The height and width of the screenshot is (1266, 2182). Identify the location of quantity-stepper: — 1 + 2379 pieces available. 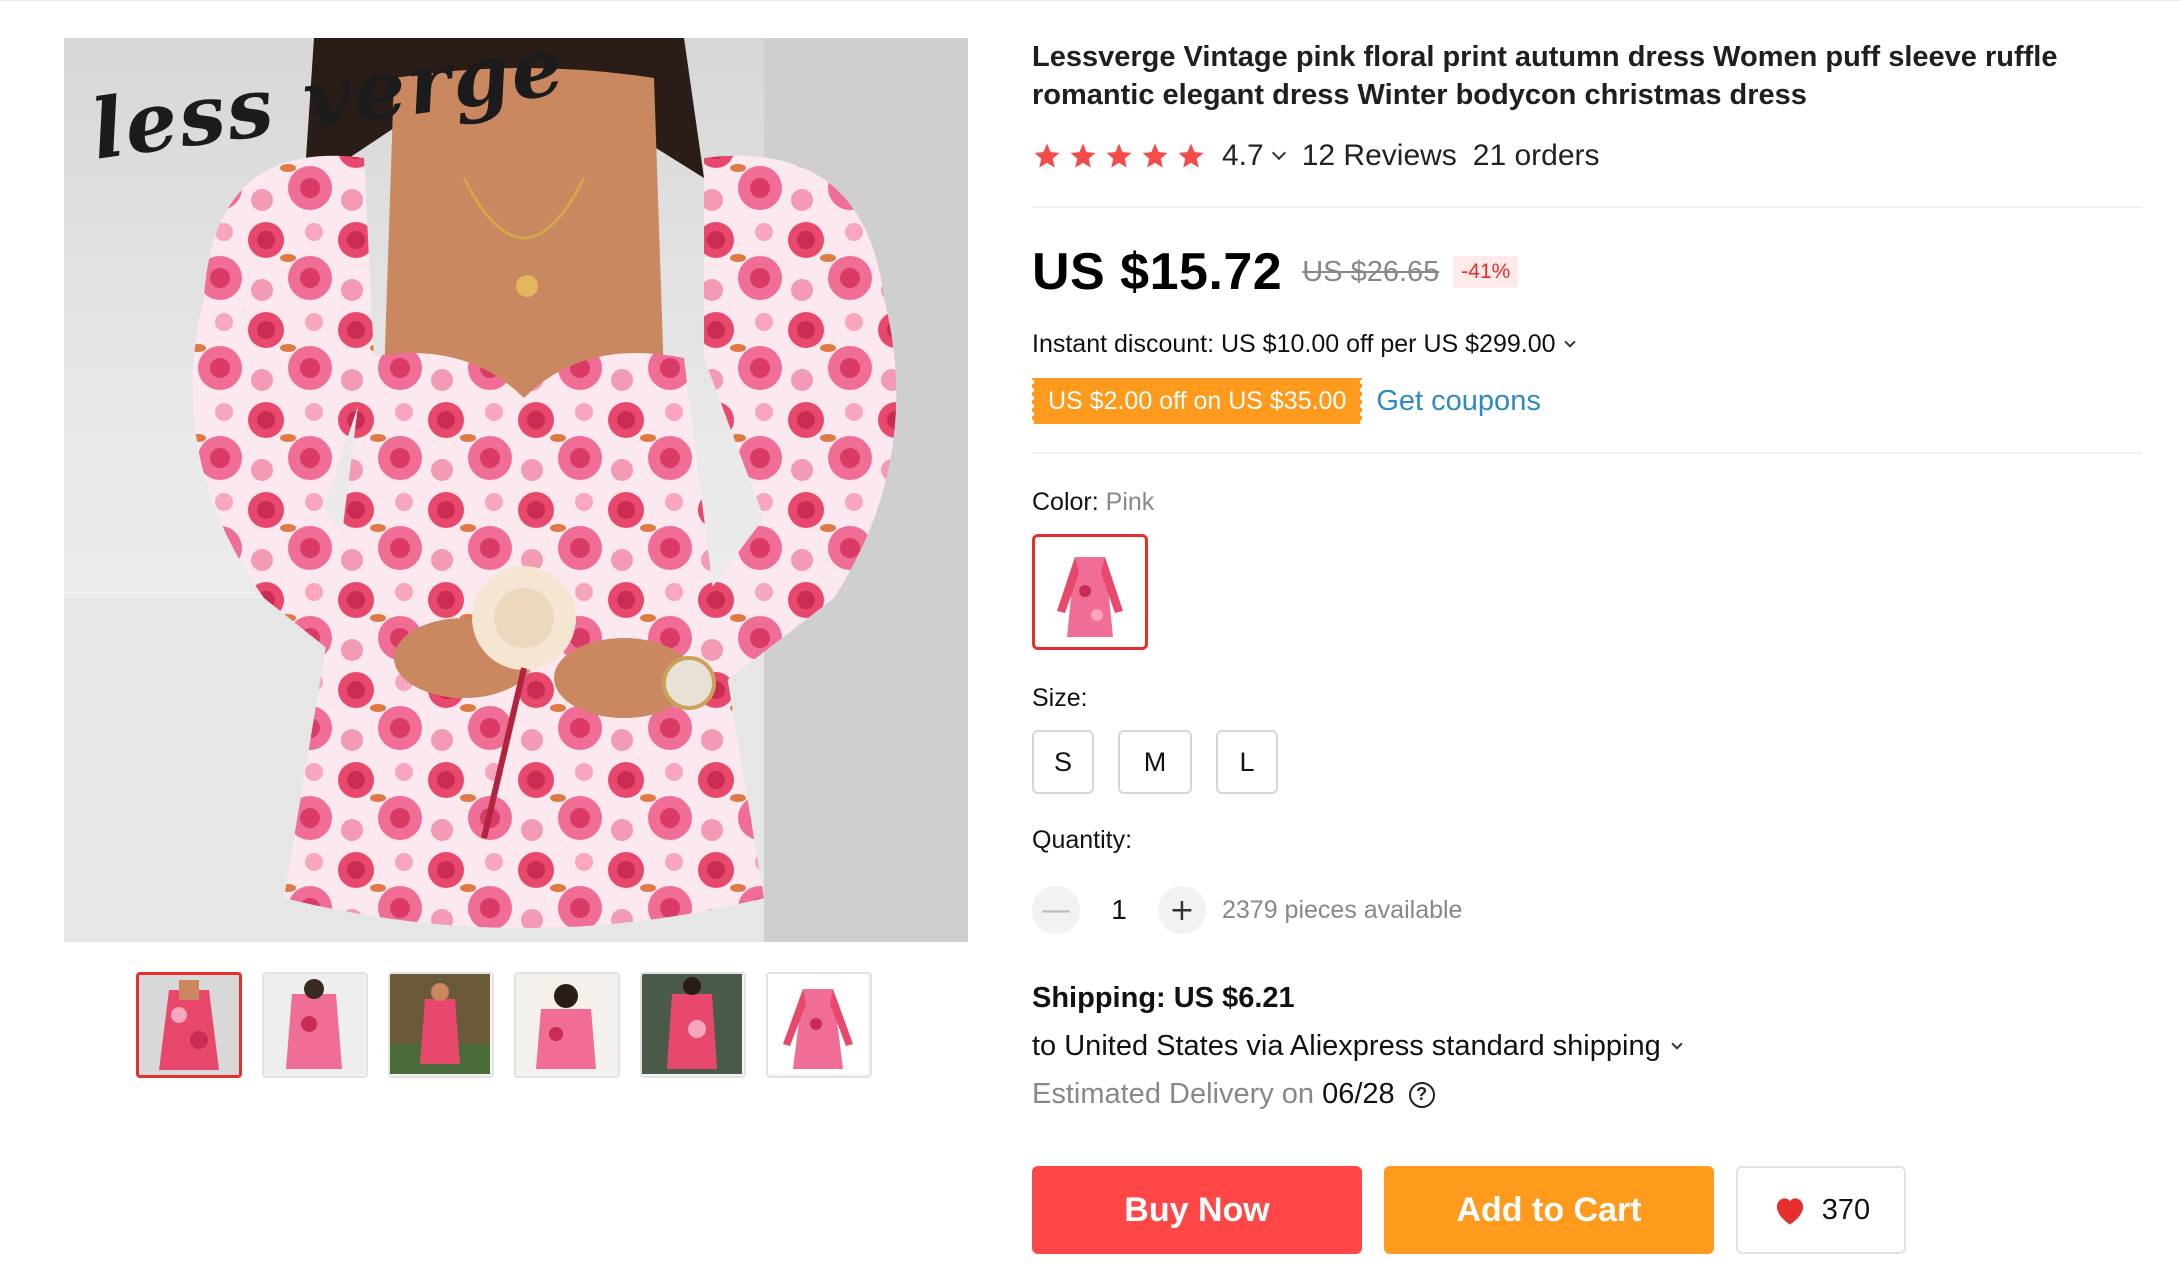
(1247, 910).